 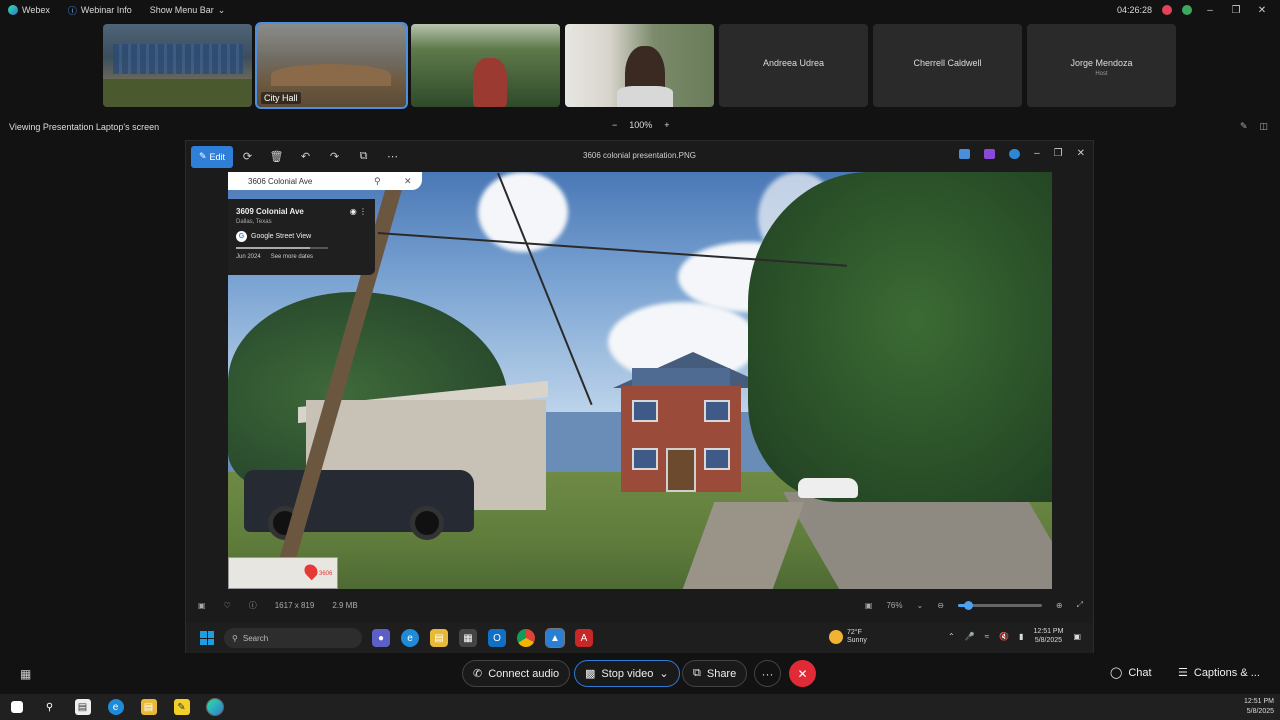 I want to click on photos-icon: ▲, so click(x=555, y=638).